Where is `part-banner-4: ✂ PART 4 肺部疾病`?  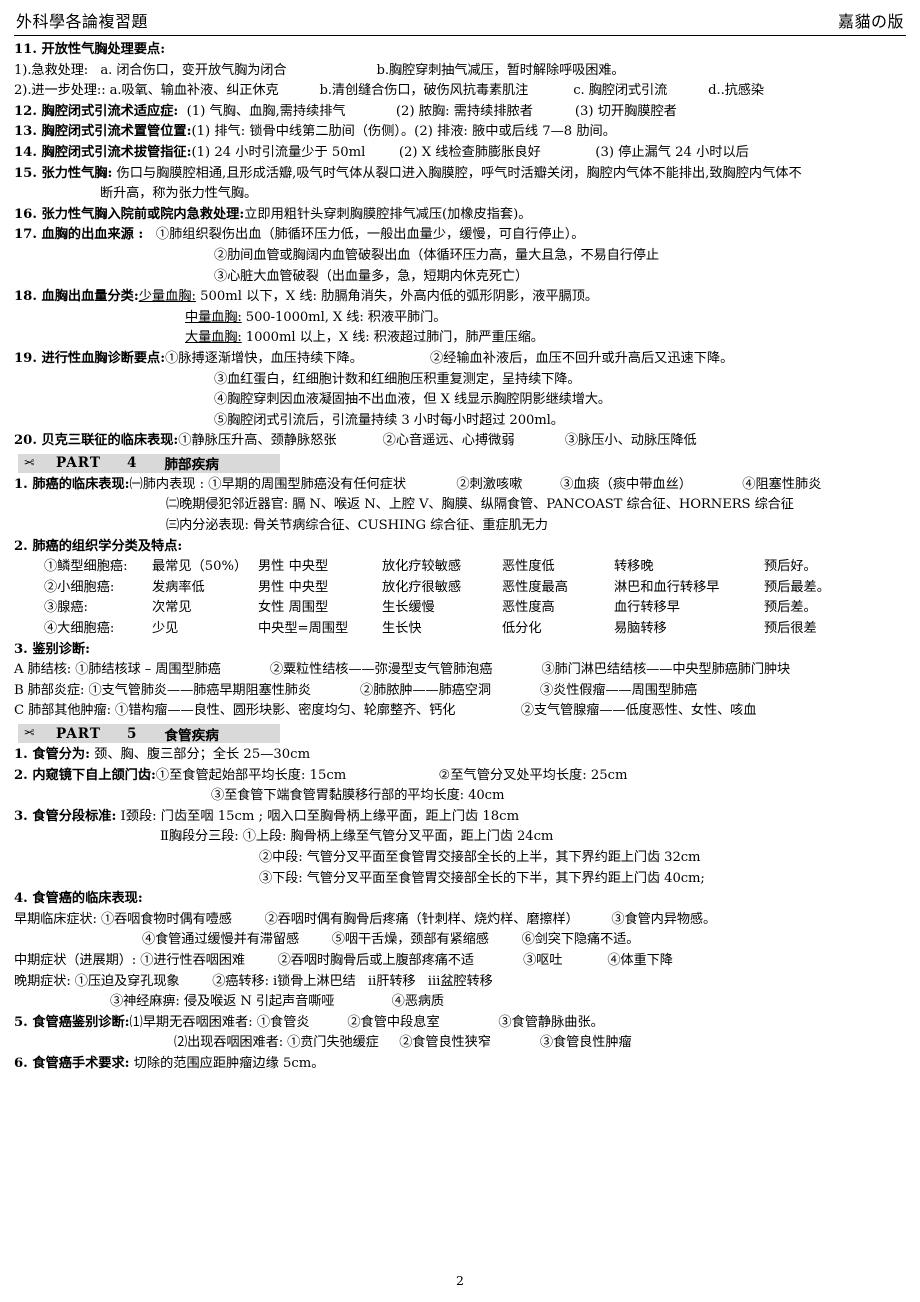
part-banner-4: ✂ PART 4 肺部疾病 is located at coordinates (149, 463).